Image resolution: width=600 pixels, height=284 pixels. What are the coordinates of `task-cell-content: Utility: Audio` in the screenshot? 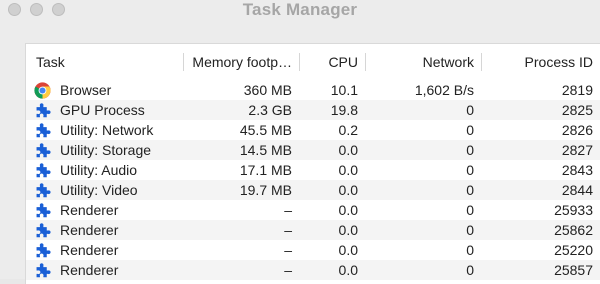 It's located at (105, 170).